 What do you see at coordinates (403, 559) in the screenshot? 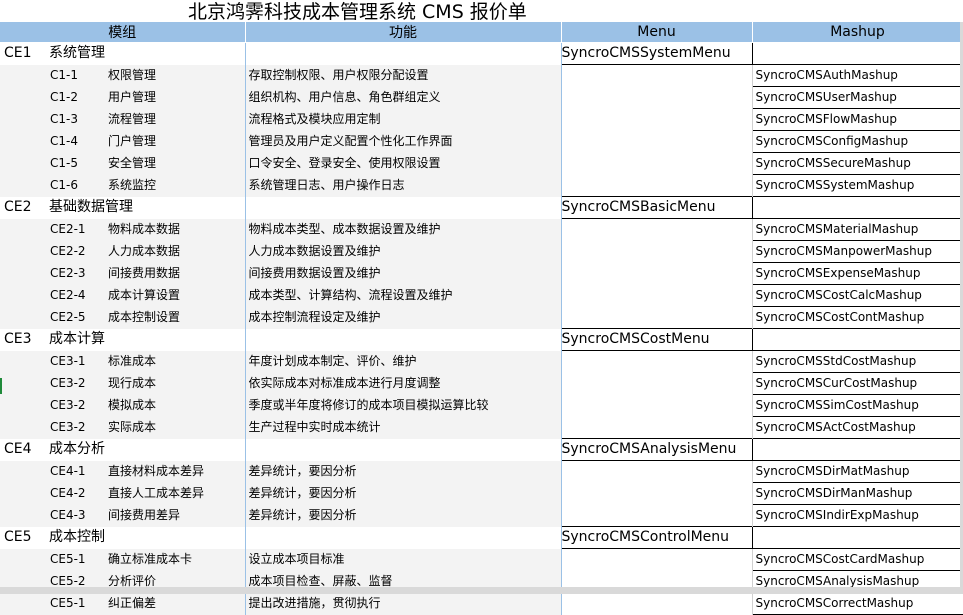
I see `function-cell: 设立成本项目标准` at bounding box center [403, 559].